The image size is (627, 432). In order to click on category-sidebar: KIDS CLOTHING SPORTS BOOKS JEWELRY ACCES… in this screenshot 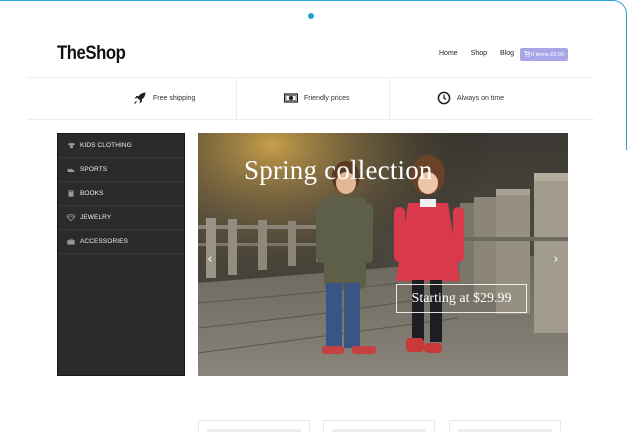, I will do `click(121, 254)`.